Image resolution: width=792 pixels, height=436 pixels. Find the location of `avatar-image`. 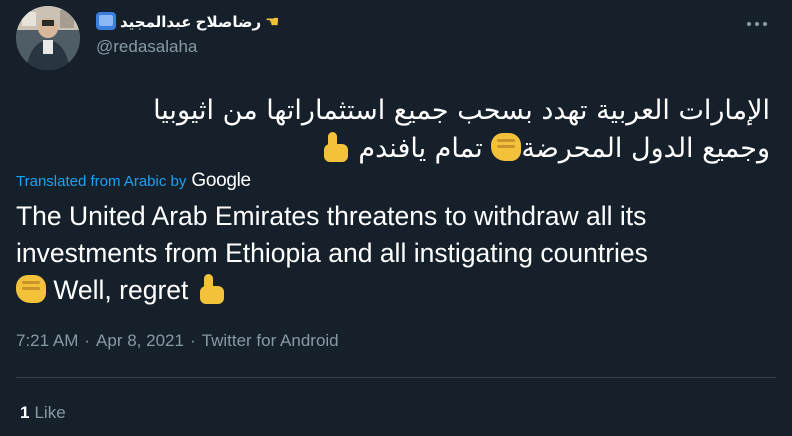

avatar-image is located at coordinates (48, 38).